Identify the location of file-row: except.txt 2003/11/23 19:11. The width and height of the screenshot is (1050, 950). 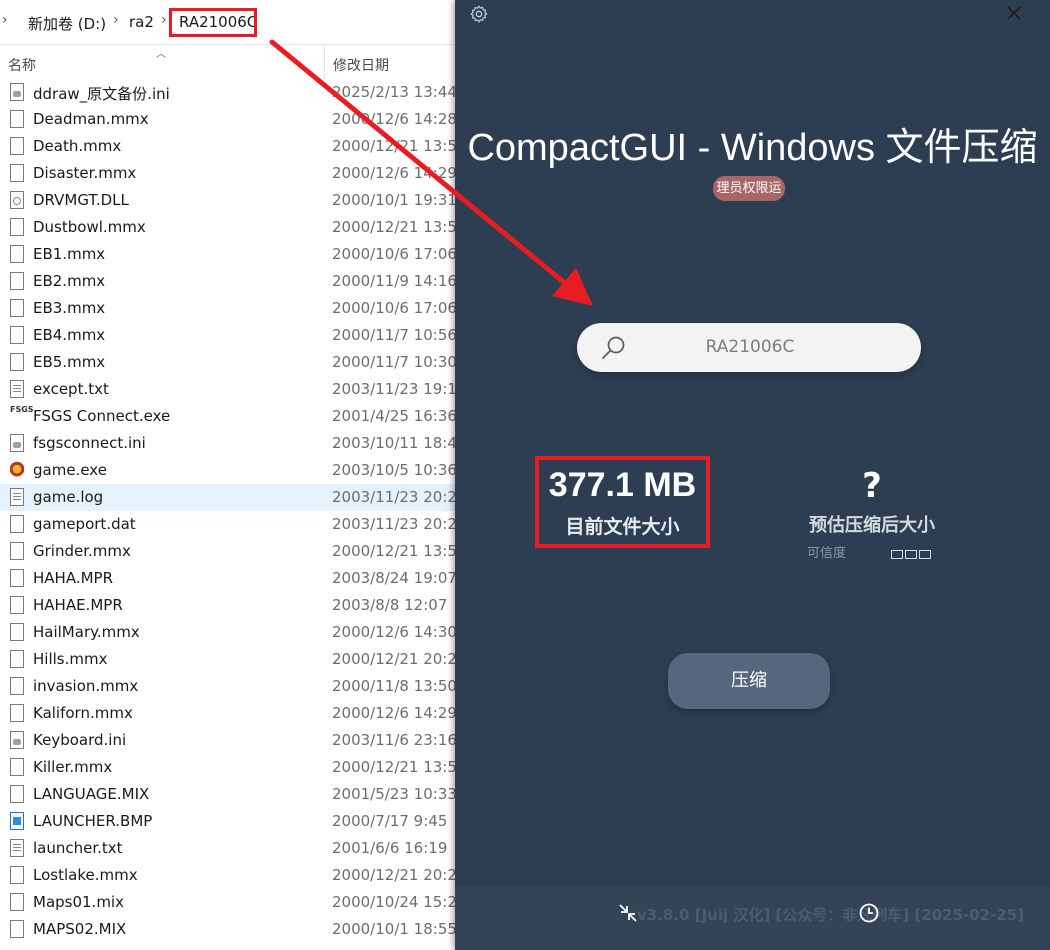
(233, 389).